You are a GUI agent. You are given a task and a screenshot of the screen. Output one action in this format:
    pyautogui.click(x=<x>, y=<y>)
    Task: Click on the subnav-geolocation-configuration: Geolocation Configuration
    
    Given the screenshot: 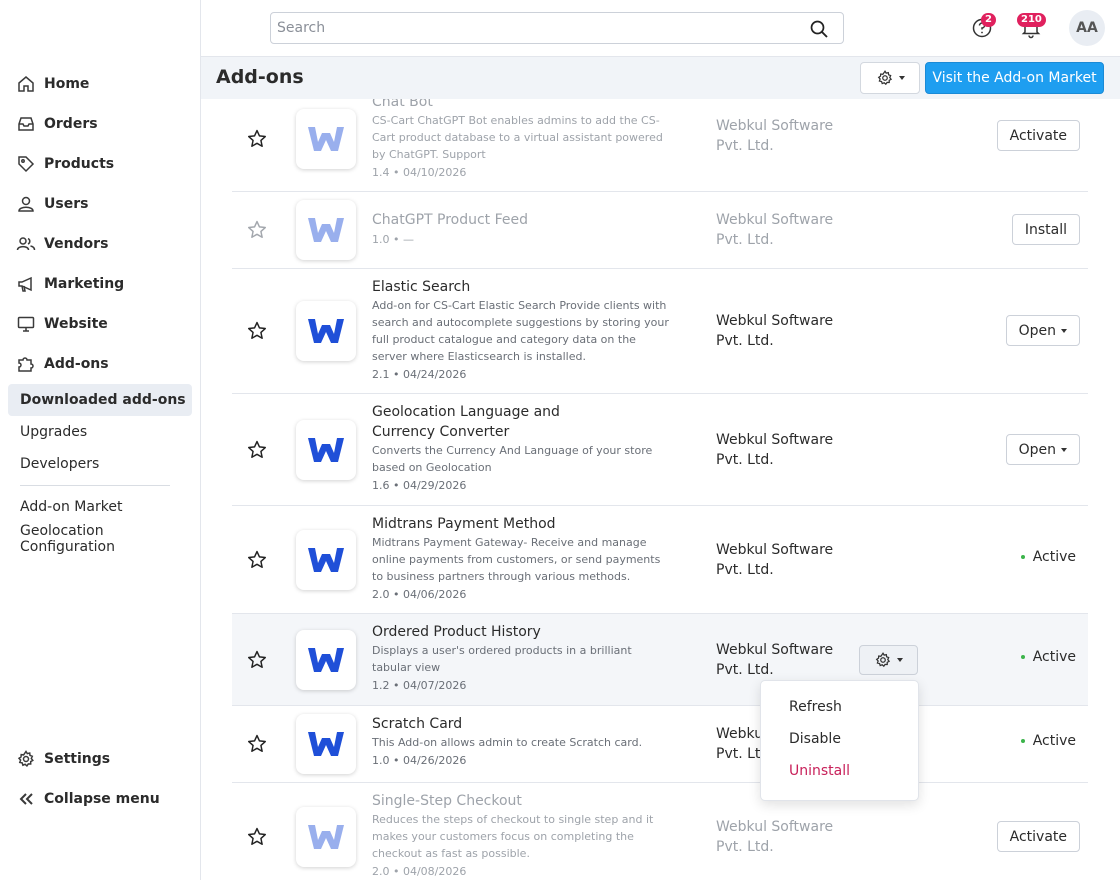 What is the action you would take?
    pyautogui.click(x=100, y=539)
    